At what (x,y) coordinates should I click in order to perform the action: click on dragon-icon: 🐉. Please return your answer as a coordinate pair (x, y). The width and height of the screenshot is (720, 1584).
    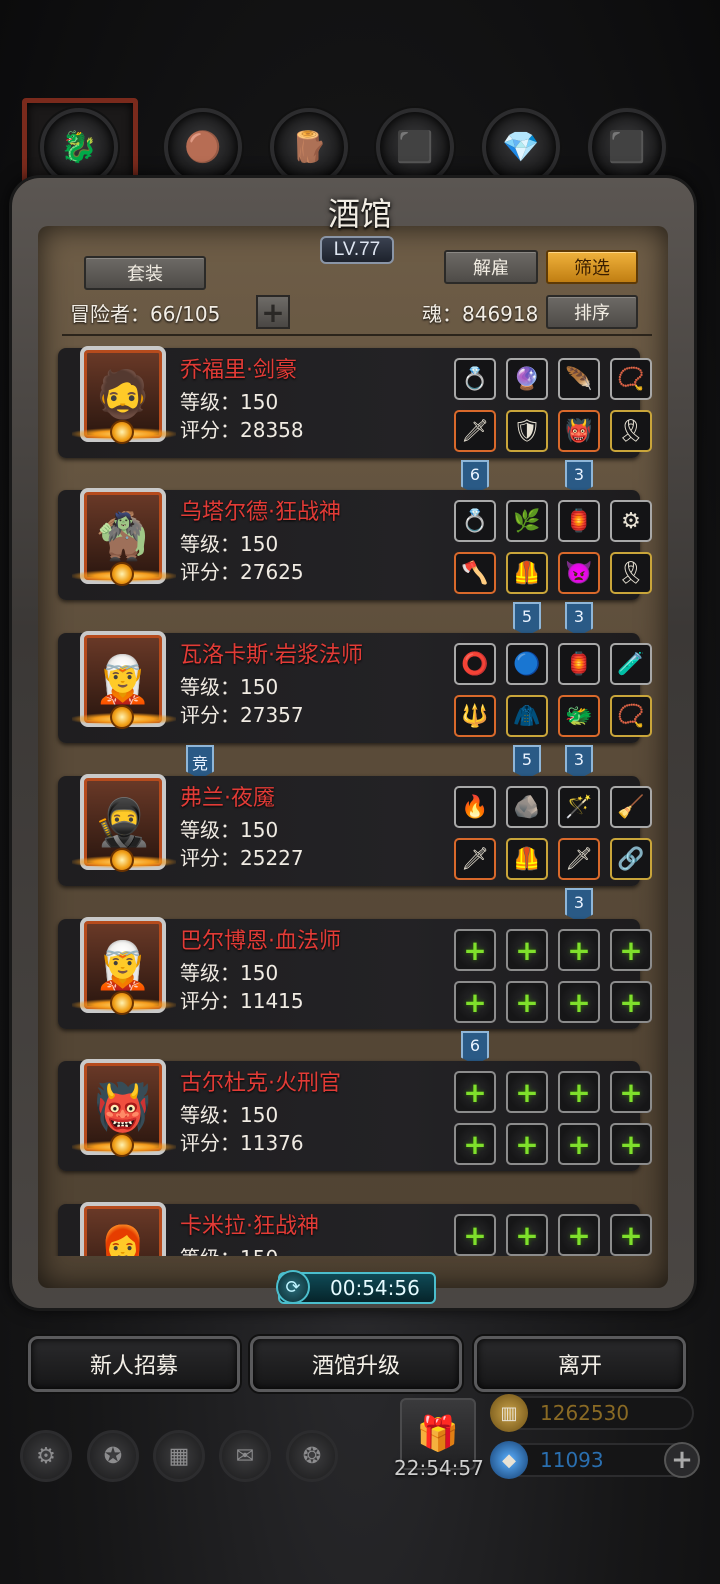
    Looking at the image, I should click on (79, 147).